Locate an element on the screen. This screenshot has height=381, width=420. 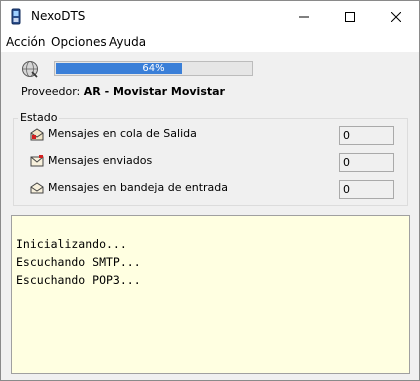
provider-label: Proveedor: is located at coordinates (51, 91).